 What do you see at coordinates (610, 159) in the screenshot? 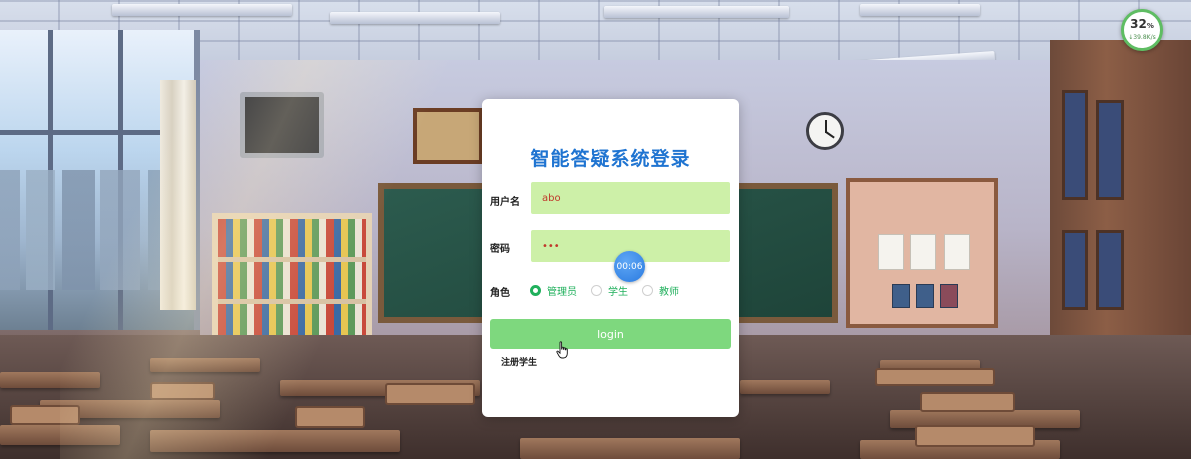
I see `login-title: 智能答疑系统登录` at bounding box center [610, 159].